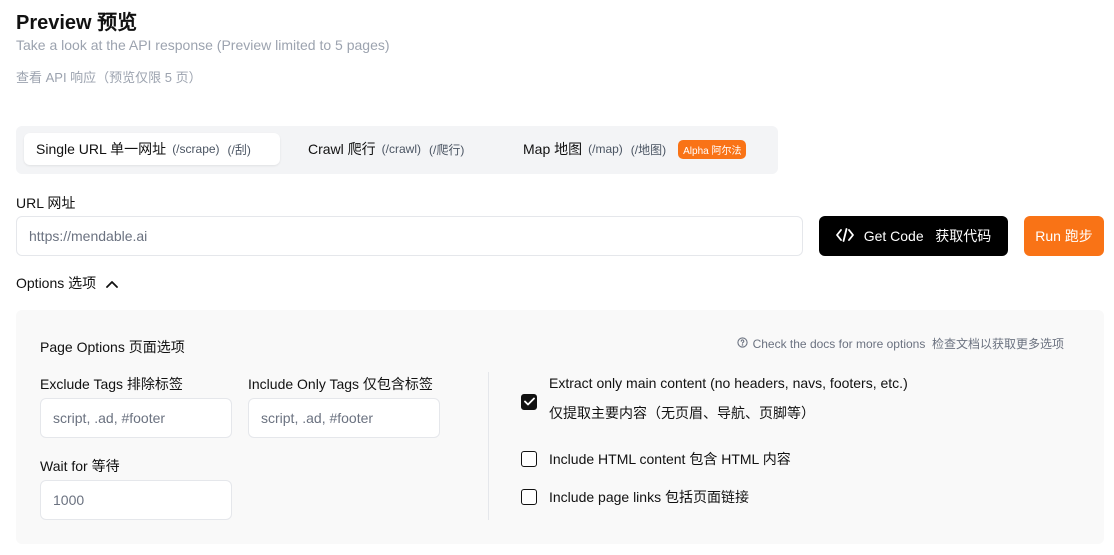 The height and width of the screenshot is (555, 1114). Describe the element at coordinates (682, 413) in the screenshot. I see `only-main-content-label-zh: 仅提取主要内容（无页眉、导航、页脚等）` at that location.